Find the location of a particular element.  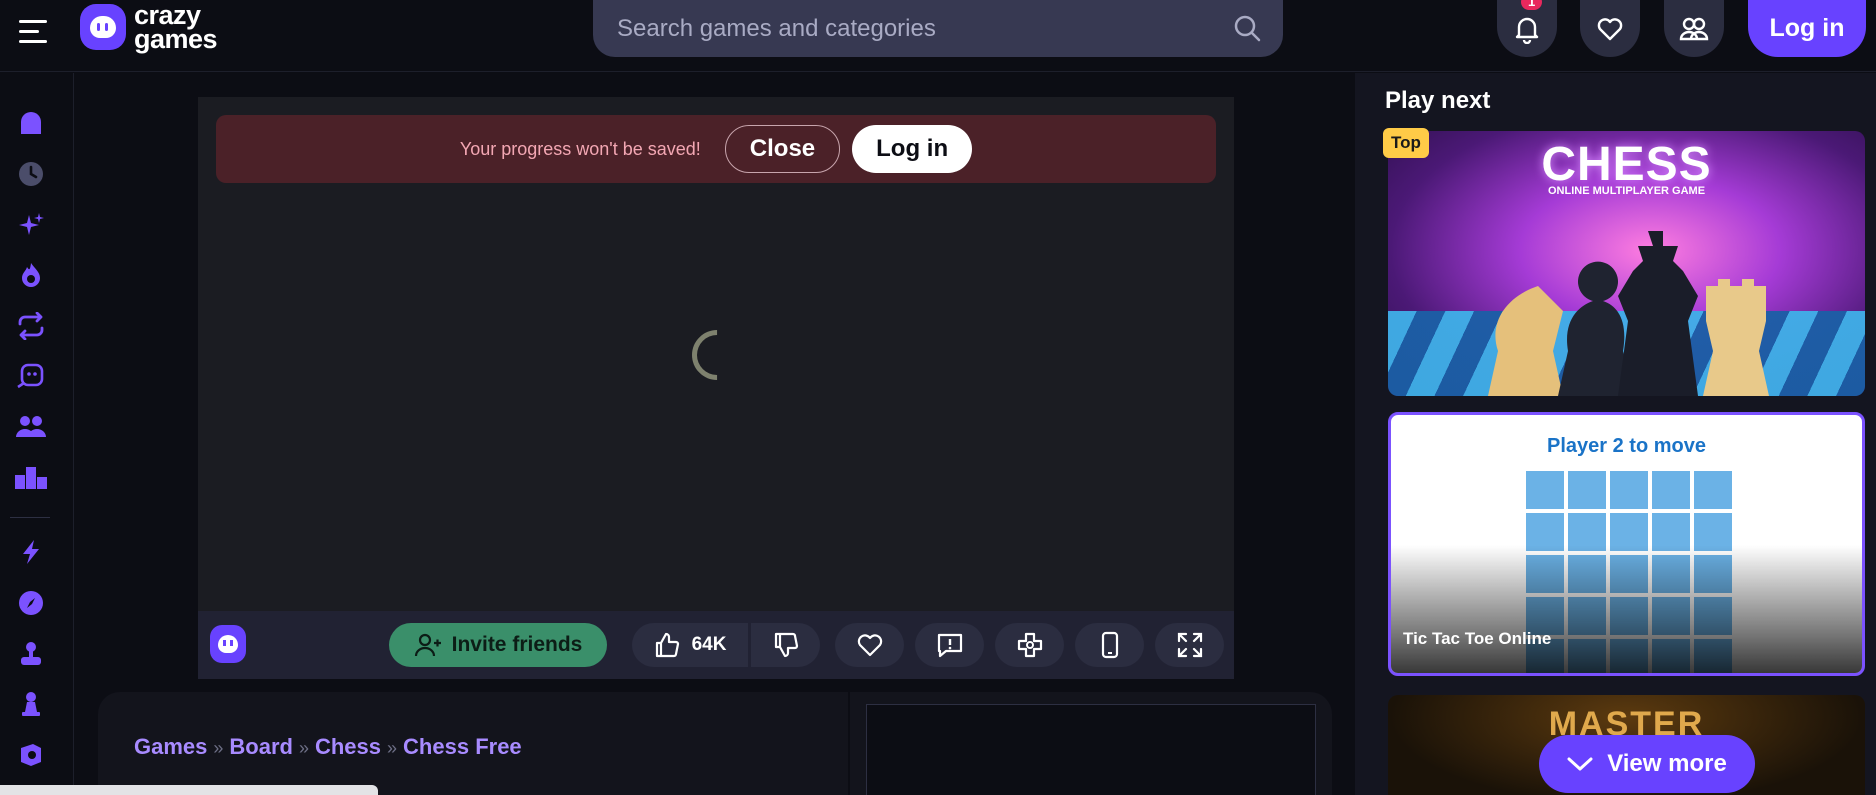

breadcrumb-chess: Chess is located at coordinates (348, 746).